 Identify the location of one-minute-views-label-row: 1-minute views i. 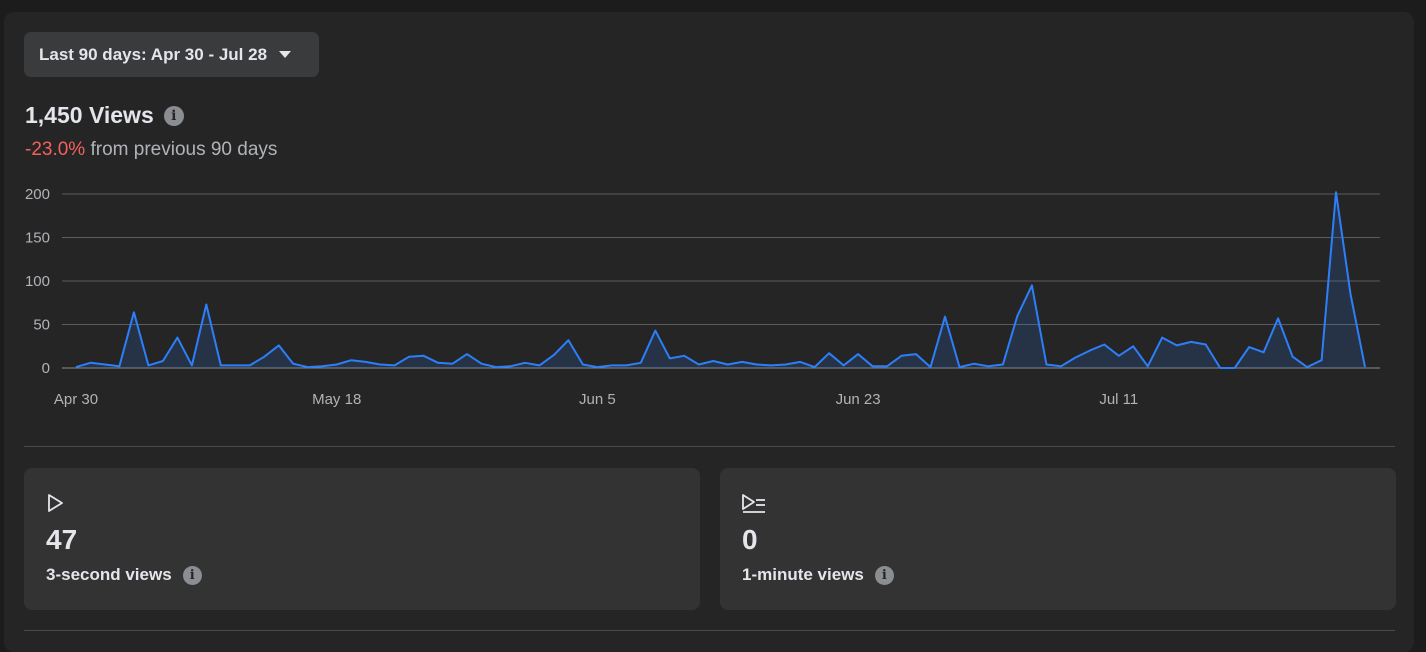
(818, 575).